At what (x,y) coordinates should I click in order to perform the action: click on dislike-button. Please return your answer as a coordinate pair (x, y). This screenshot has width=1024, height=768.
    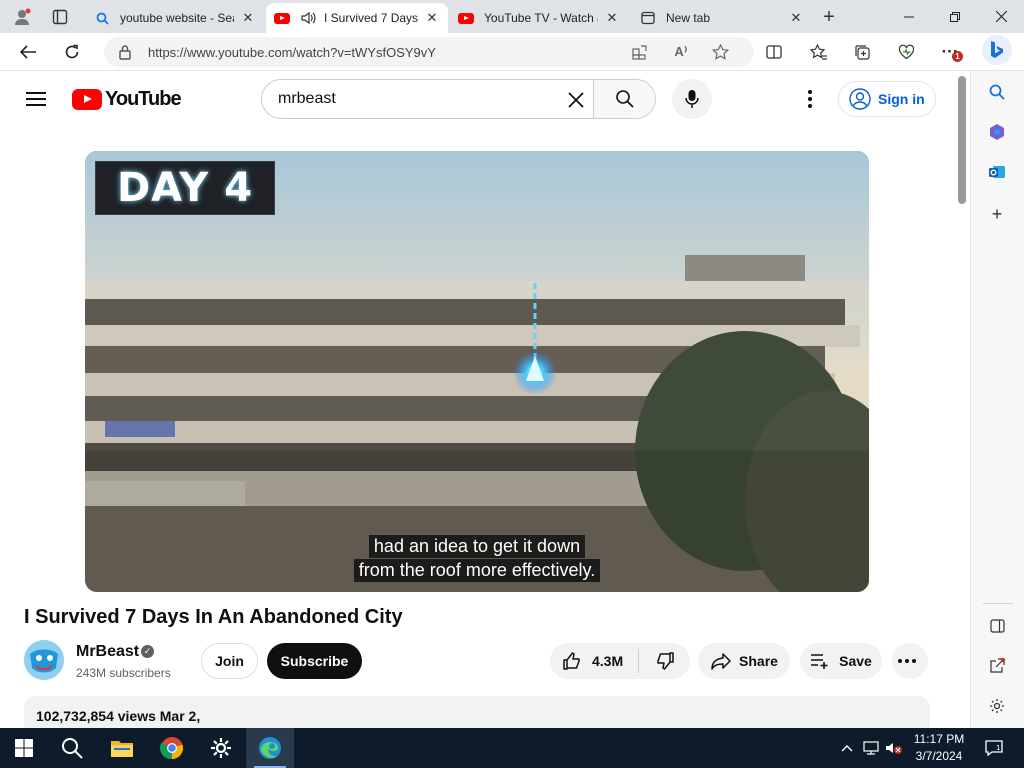
    Looking at the image, I should click on (664, 661).